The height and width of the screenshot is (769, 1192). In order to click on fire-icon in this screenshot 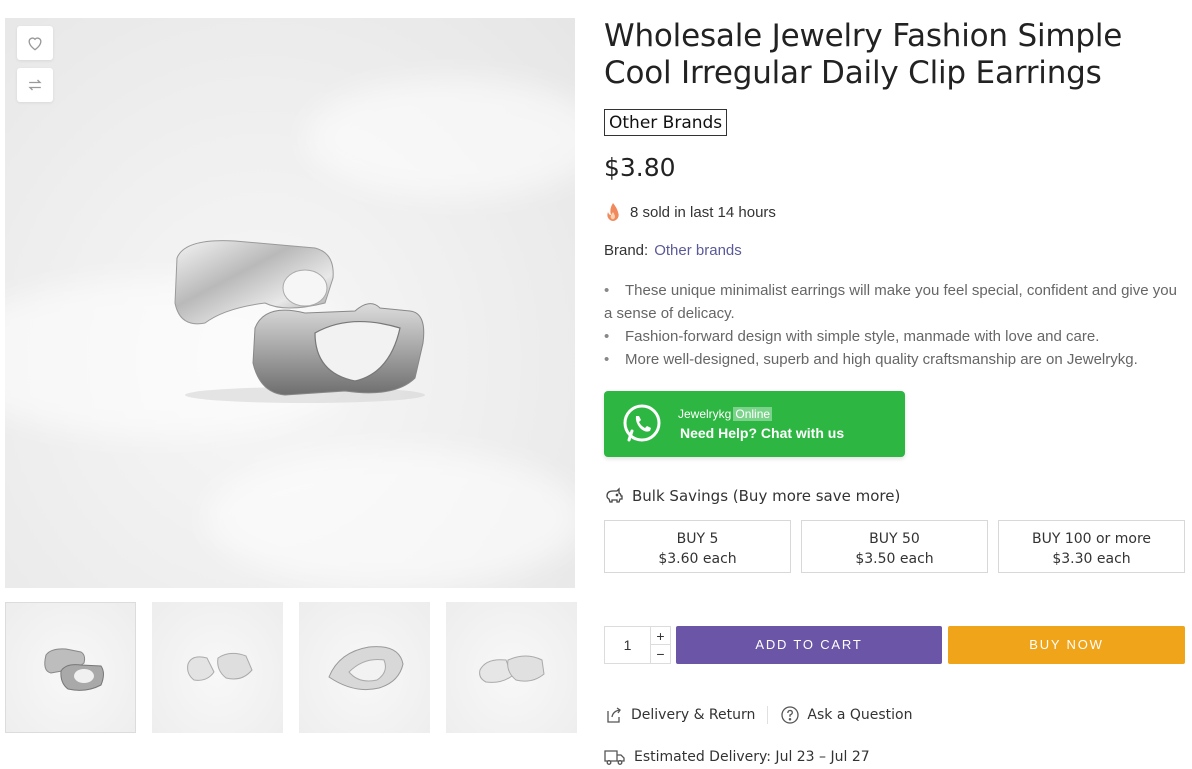, I will do `click(613, 212)`.